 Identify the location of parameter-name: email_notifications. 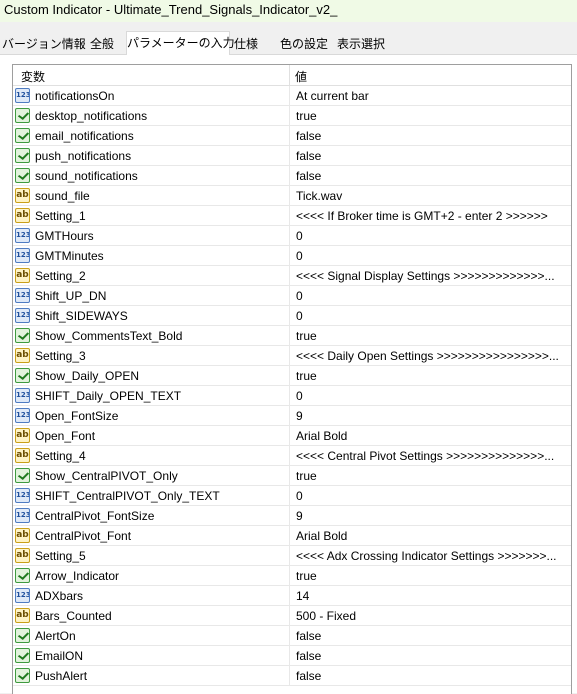
(84, 136).